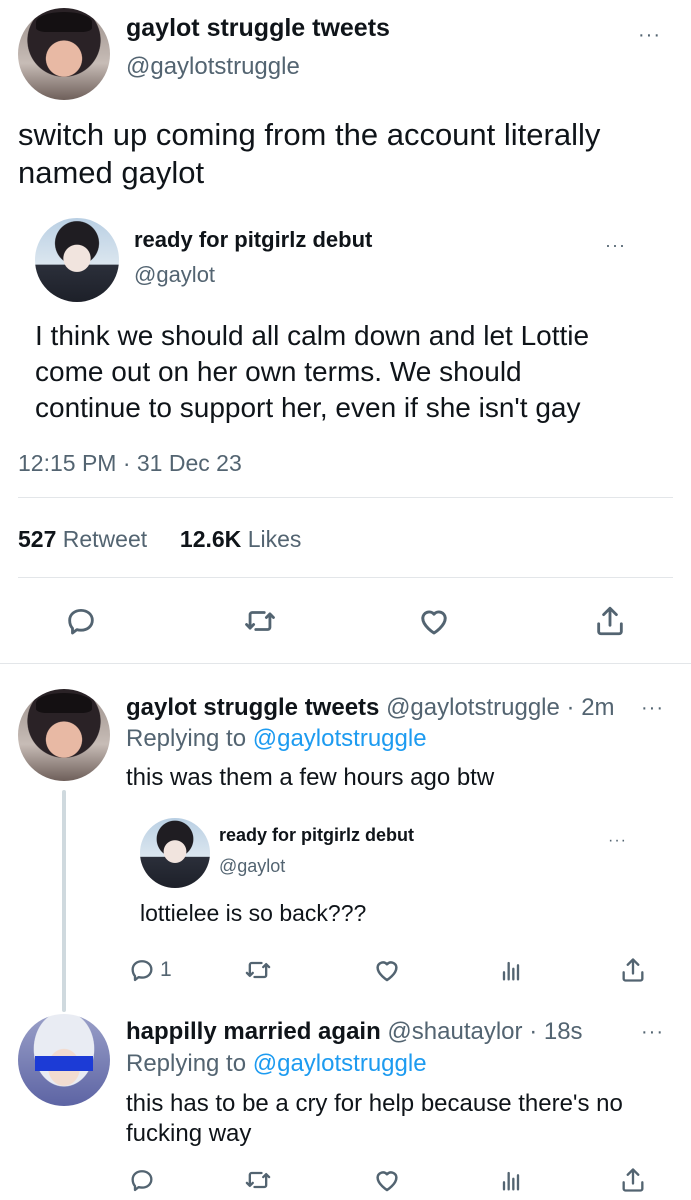  I want to click on engagement-stats: 527 Retweet 12.6K Likes, so click(159, 539).